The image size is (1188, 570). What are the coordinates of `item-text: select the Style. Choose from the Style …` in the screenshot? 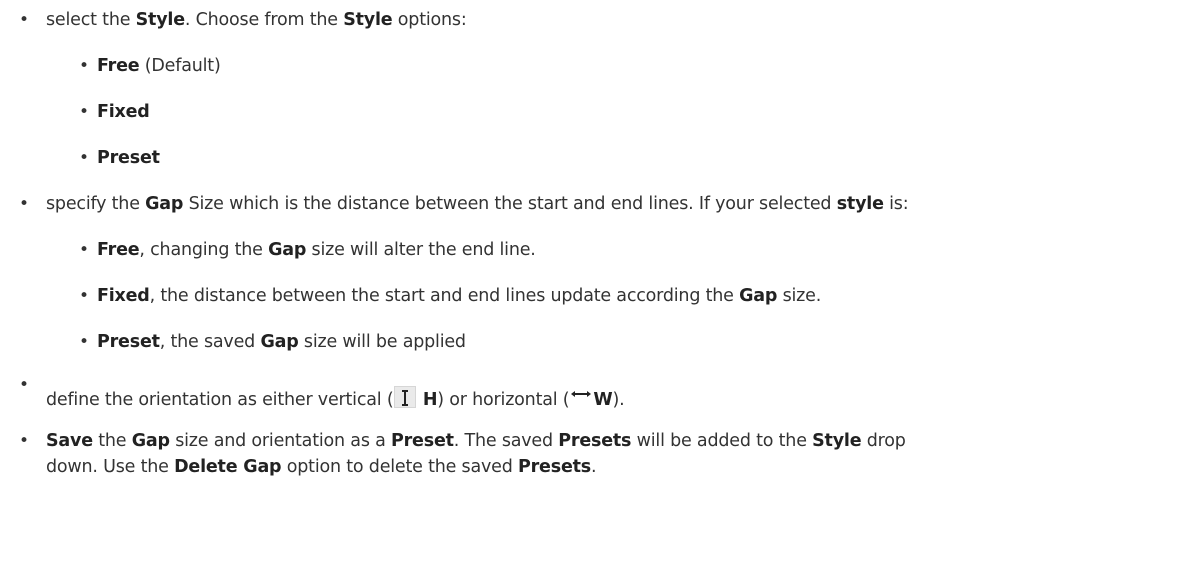 It's located at (256, 20).